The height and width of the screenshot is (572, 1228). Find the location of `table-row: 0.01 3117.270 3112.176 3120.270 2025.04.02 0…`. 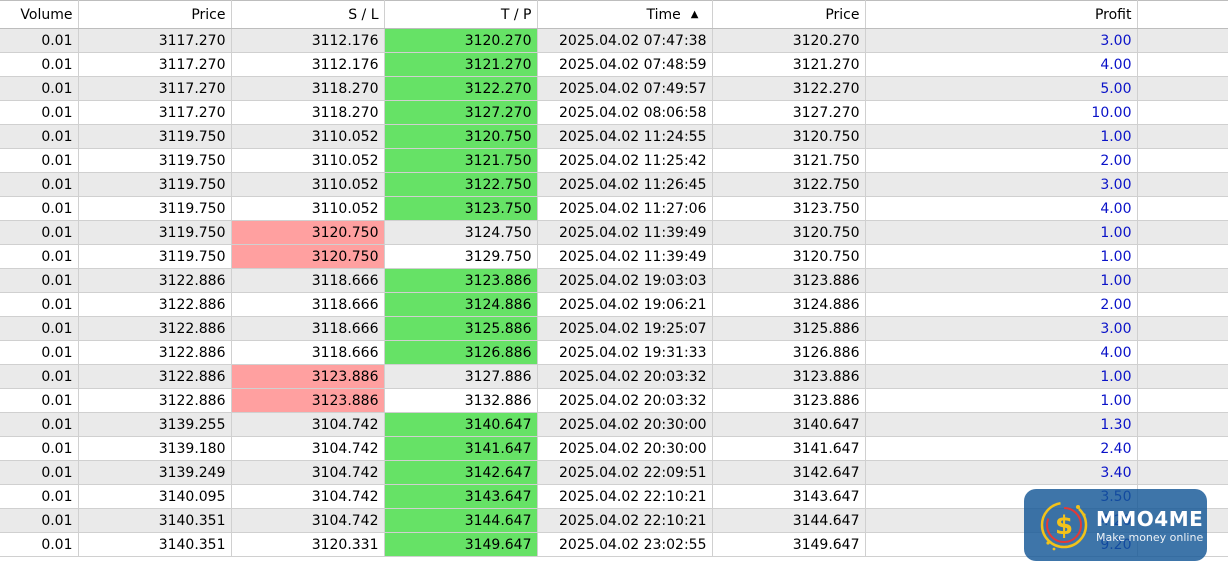

table-row: 0.01 3117.270 3112.176 3120.270 2025.04.02 0… is located at coordinates (614, 40).